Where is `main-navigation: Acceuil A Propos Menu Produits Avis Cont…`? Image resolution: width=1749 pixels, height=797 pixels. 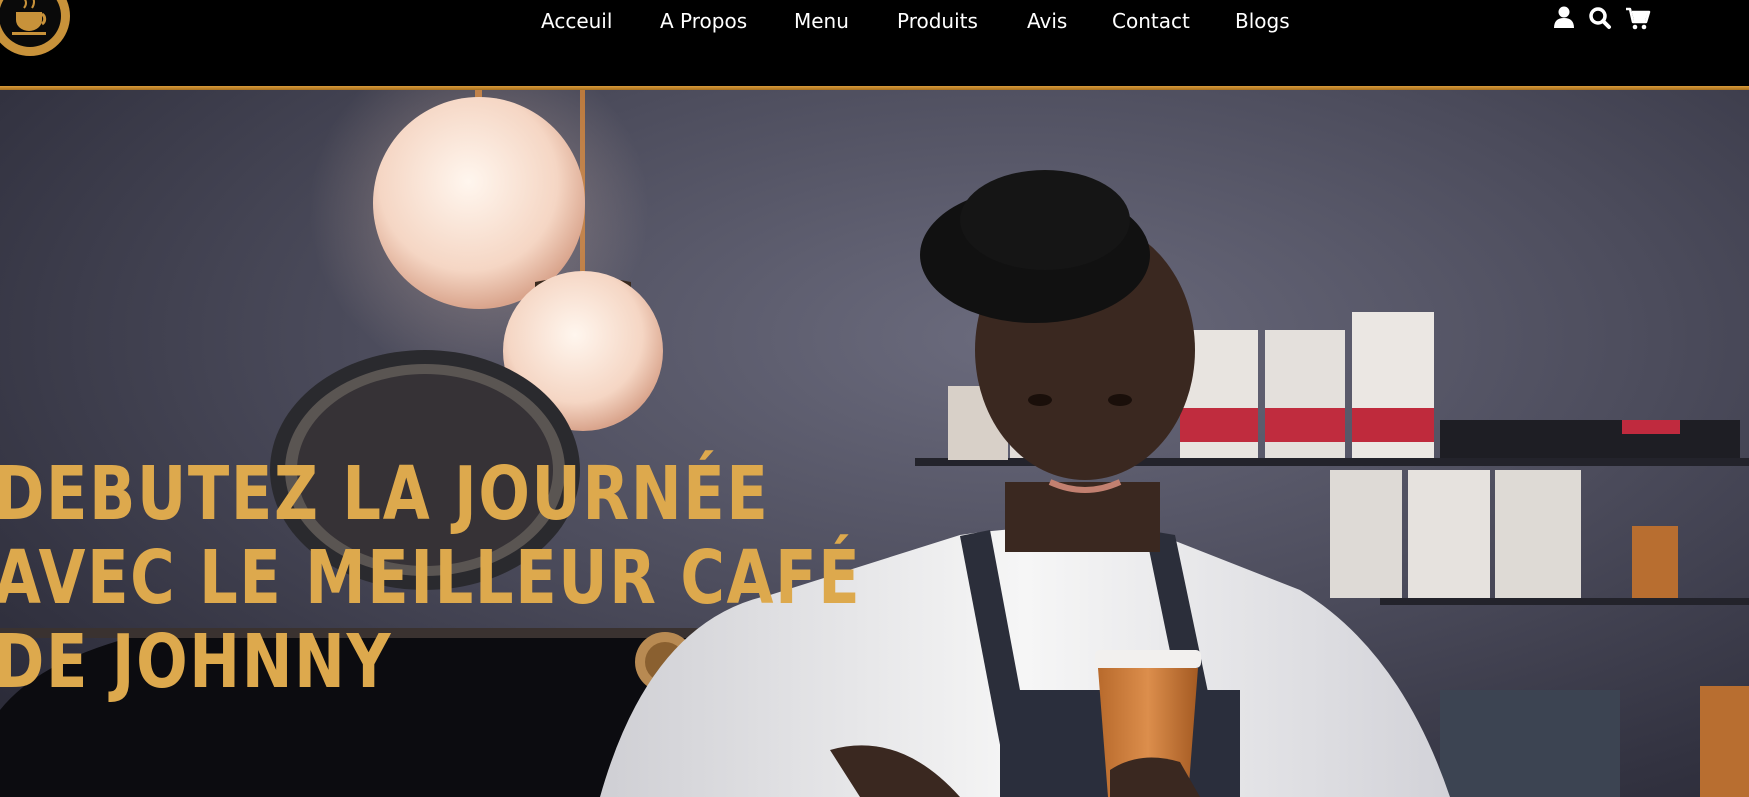
main-navigation: Acceuil A Propos Menu Produits Avis Cont… is located at coordinates (874, 21).